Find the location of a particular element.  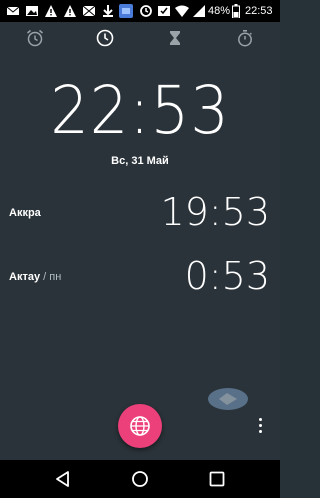

status-bar: 48% 22:53 is located at coordinates (140, 11).